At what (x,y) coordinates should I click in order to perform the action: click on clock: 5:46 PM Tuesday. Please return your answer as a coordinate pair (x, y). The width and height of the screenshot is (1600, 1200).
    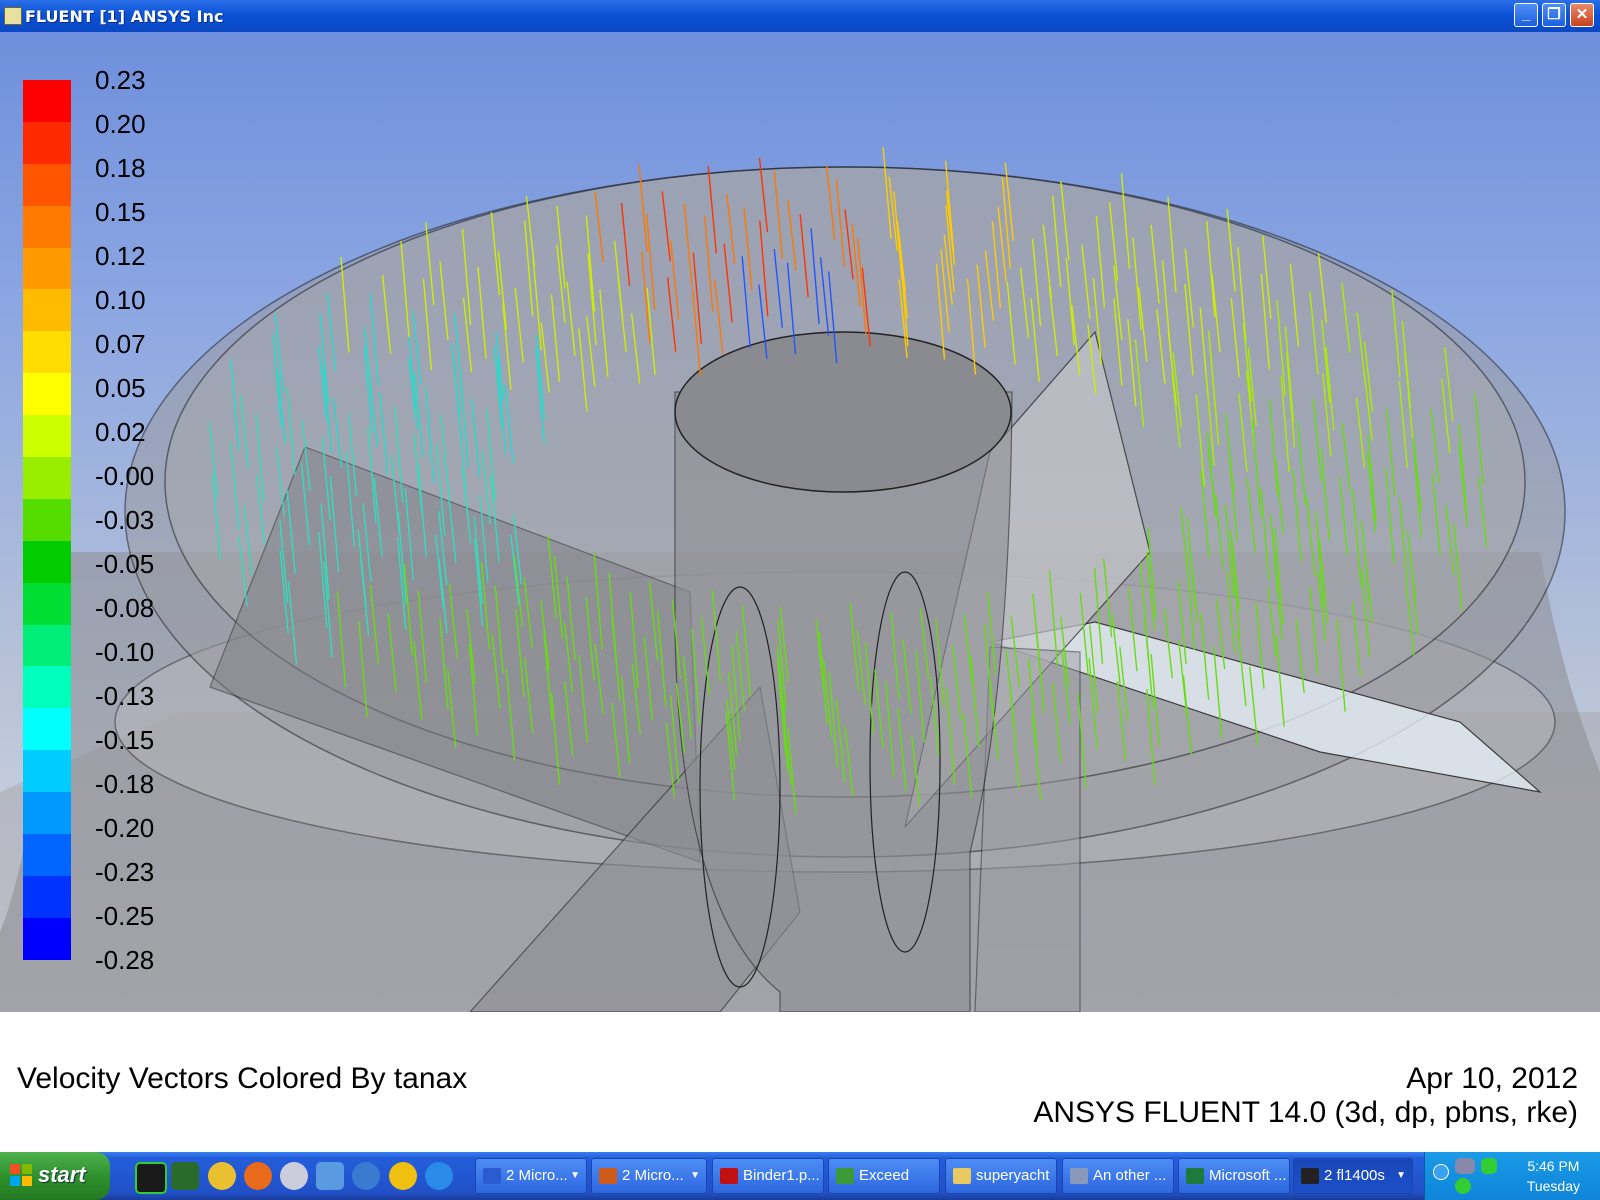
    Looking at the image, I should click on (1553, 1176).